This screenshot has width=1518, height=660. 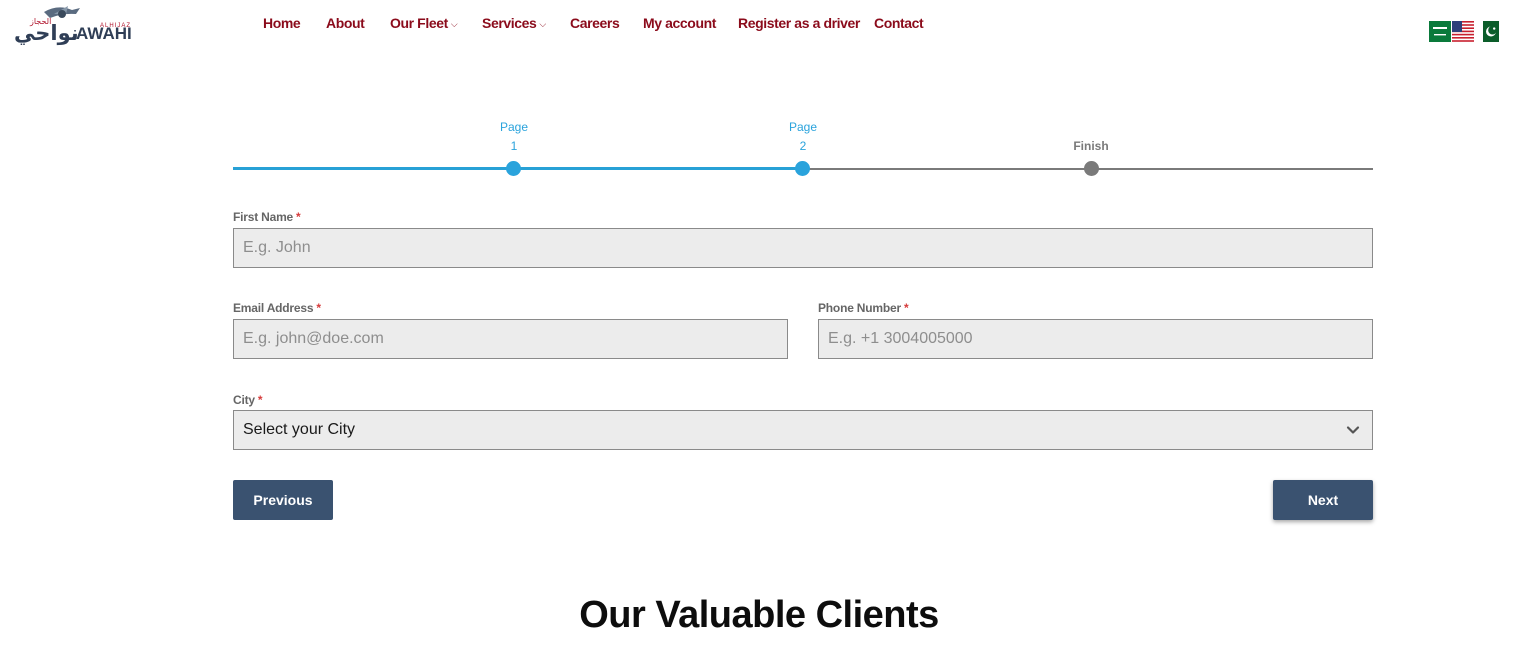 I want to click on email-label-text: Email Address, so click(x=273, y=308).